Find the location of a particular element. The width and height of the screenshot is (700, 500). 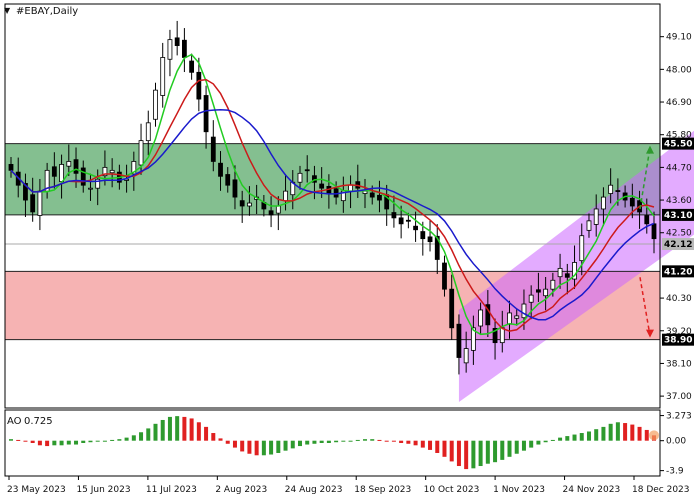

resistance-zone is located at coordinates (332, 179).